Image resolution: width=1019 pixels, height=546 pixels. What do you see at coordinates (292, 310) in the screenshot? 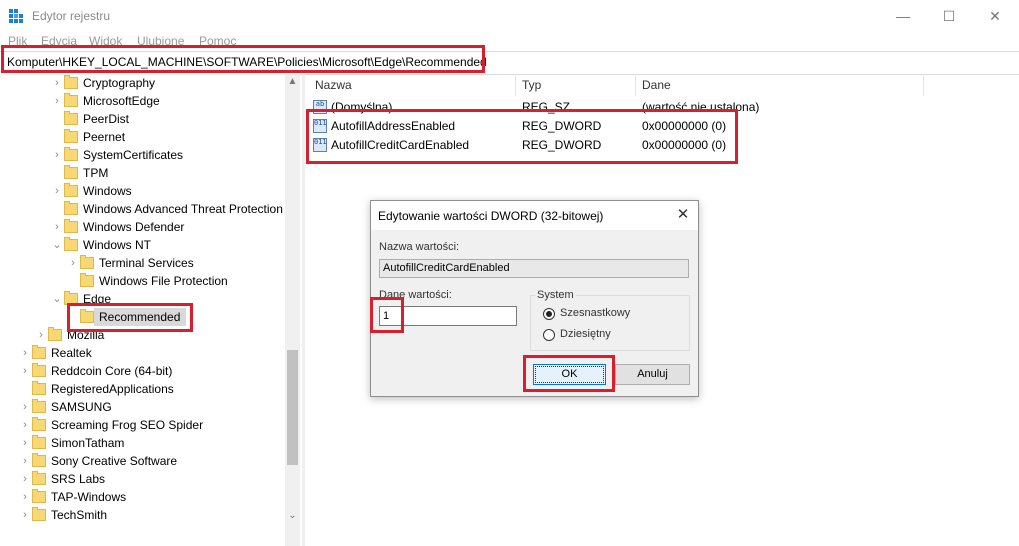
I see `tree-scrollbar` at bounding box center [292, 310].